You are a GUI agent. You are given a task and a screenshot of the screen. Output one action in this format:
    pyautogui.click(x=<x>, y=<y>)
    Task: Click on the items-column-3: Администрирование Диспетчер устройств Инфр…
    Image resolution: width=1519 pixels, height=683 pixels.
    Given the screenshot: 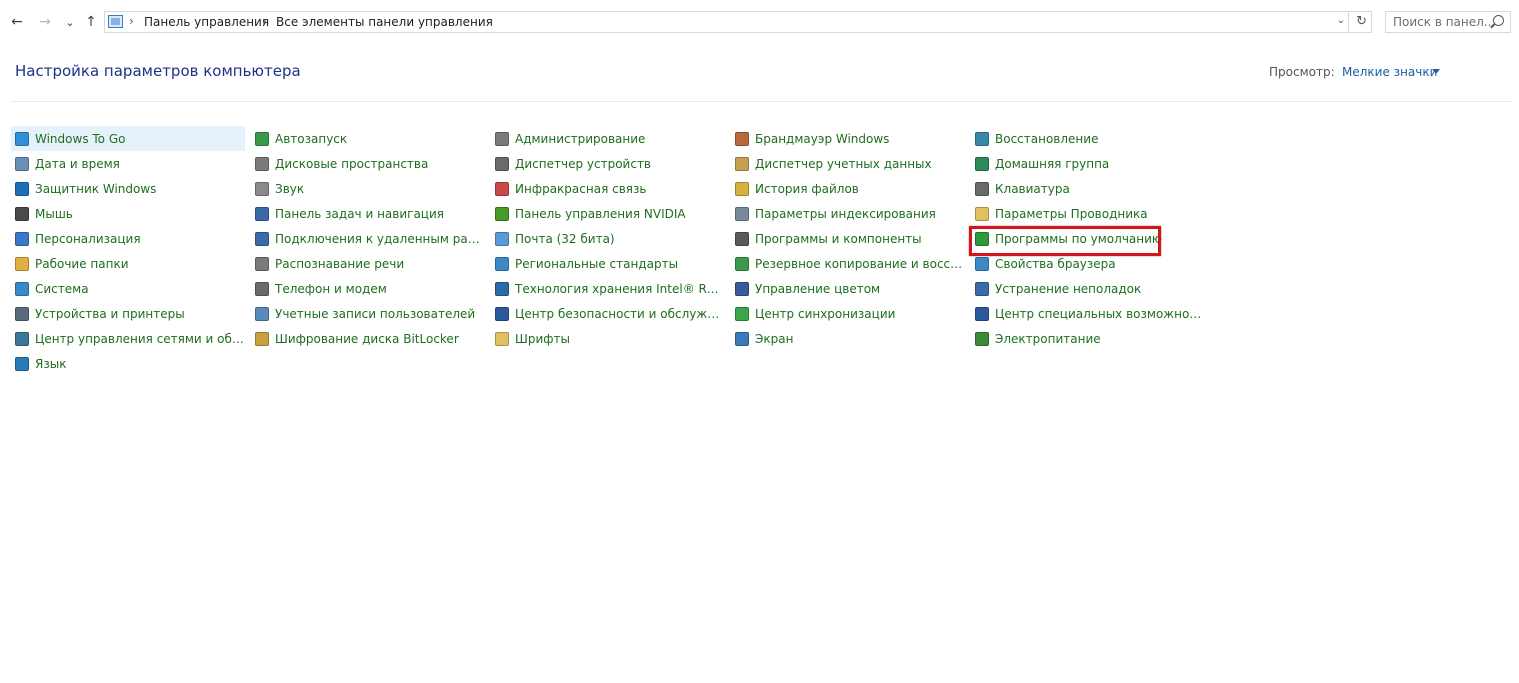 What is the action you would take?
    pyautogui.click(x=608, y=238)
    